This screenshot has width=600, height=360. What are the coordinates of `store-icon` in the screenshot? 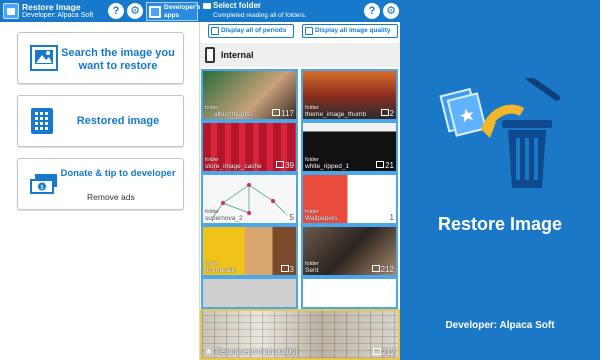 It's located at (155, 12).